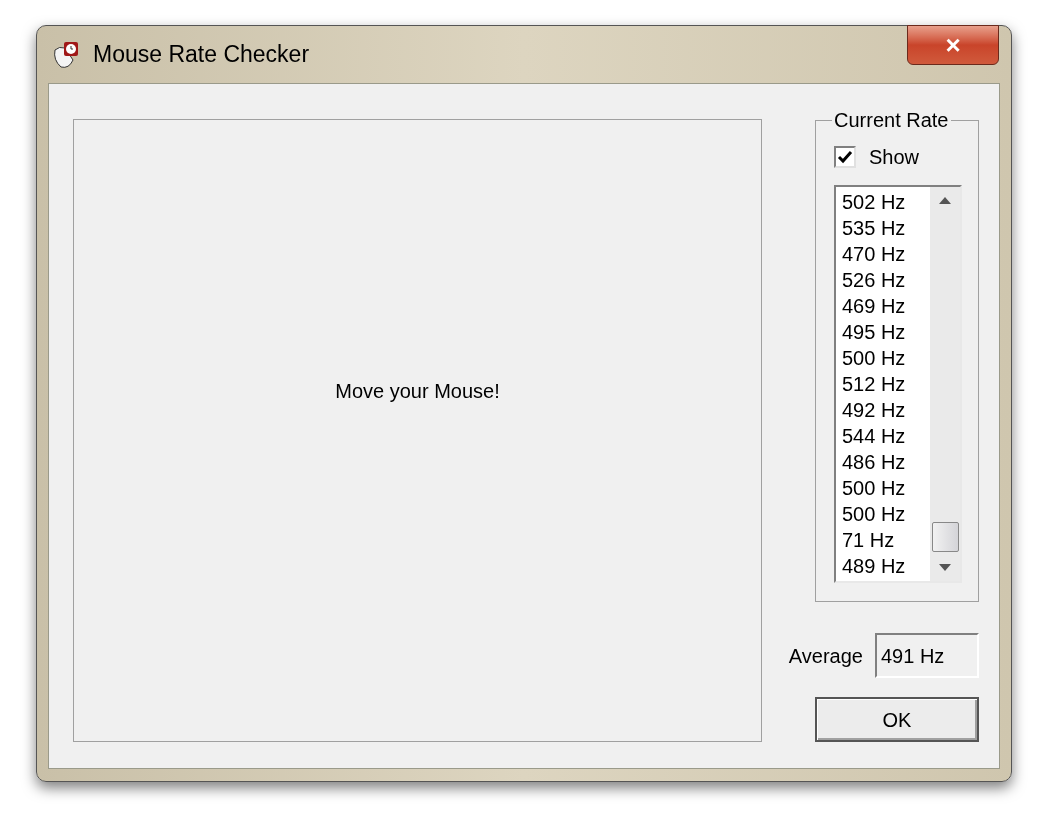 This screenshot has height=820, width=1046. What do you see at coordinates (945, 384) in the screenshot?
I see `scrollbar` at bounding box center [945, 384].